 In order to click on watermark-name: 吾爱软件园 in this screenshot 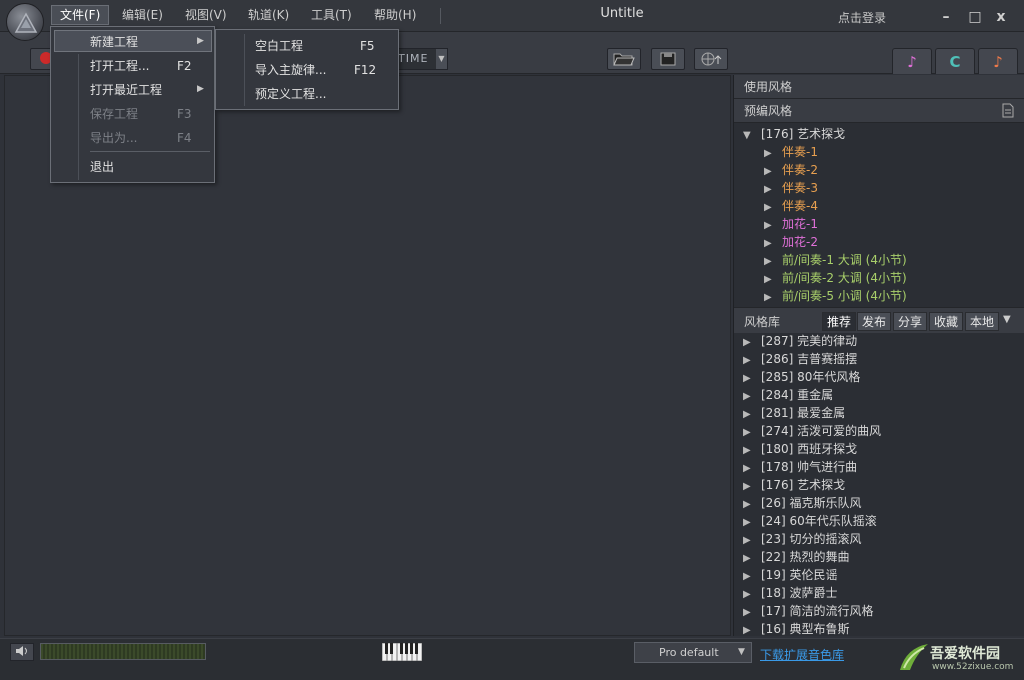, I will do `click(965, 654)`.